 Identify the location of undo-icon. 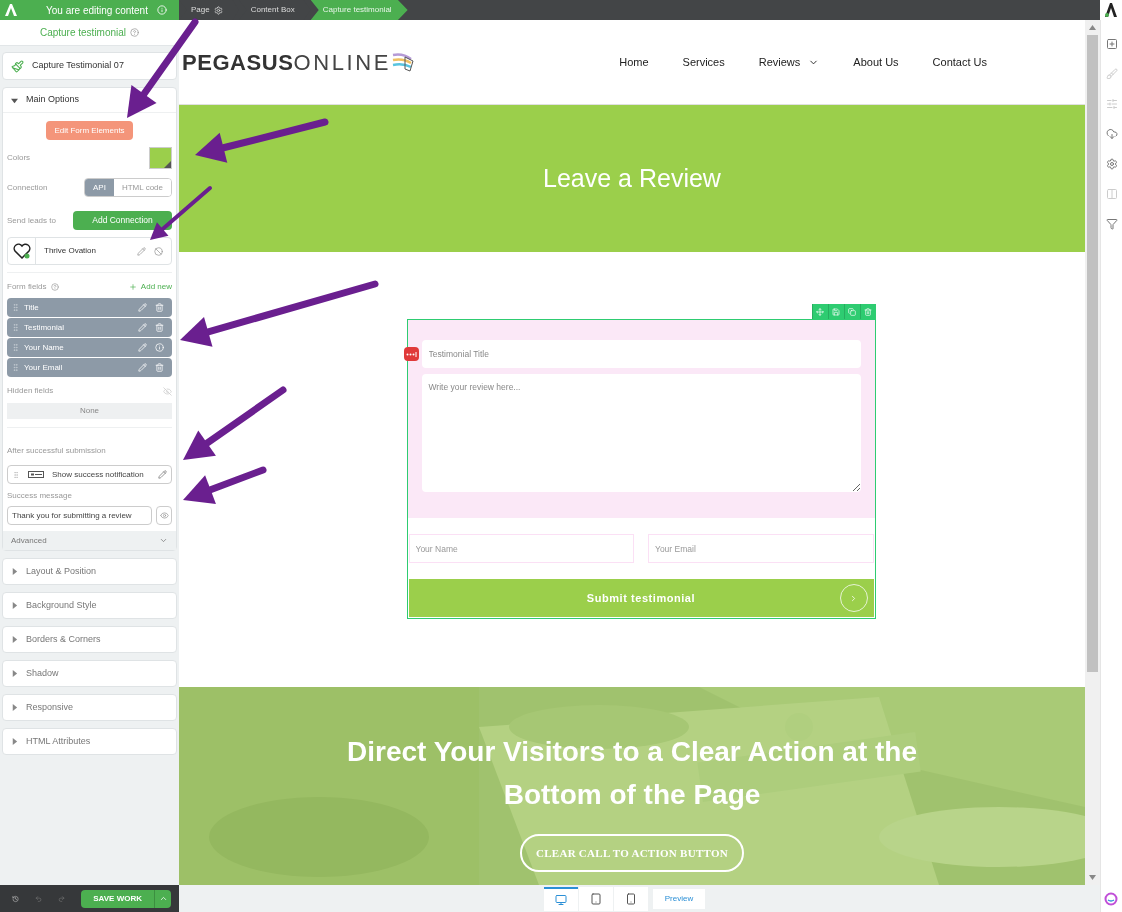
(39, 898).